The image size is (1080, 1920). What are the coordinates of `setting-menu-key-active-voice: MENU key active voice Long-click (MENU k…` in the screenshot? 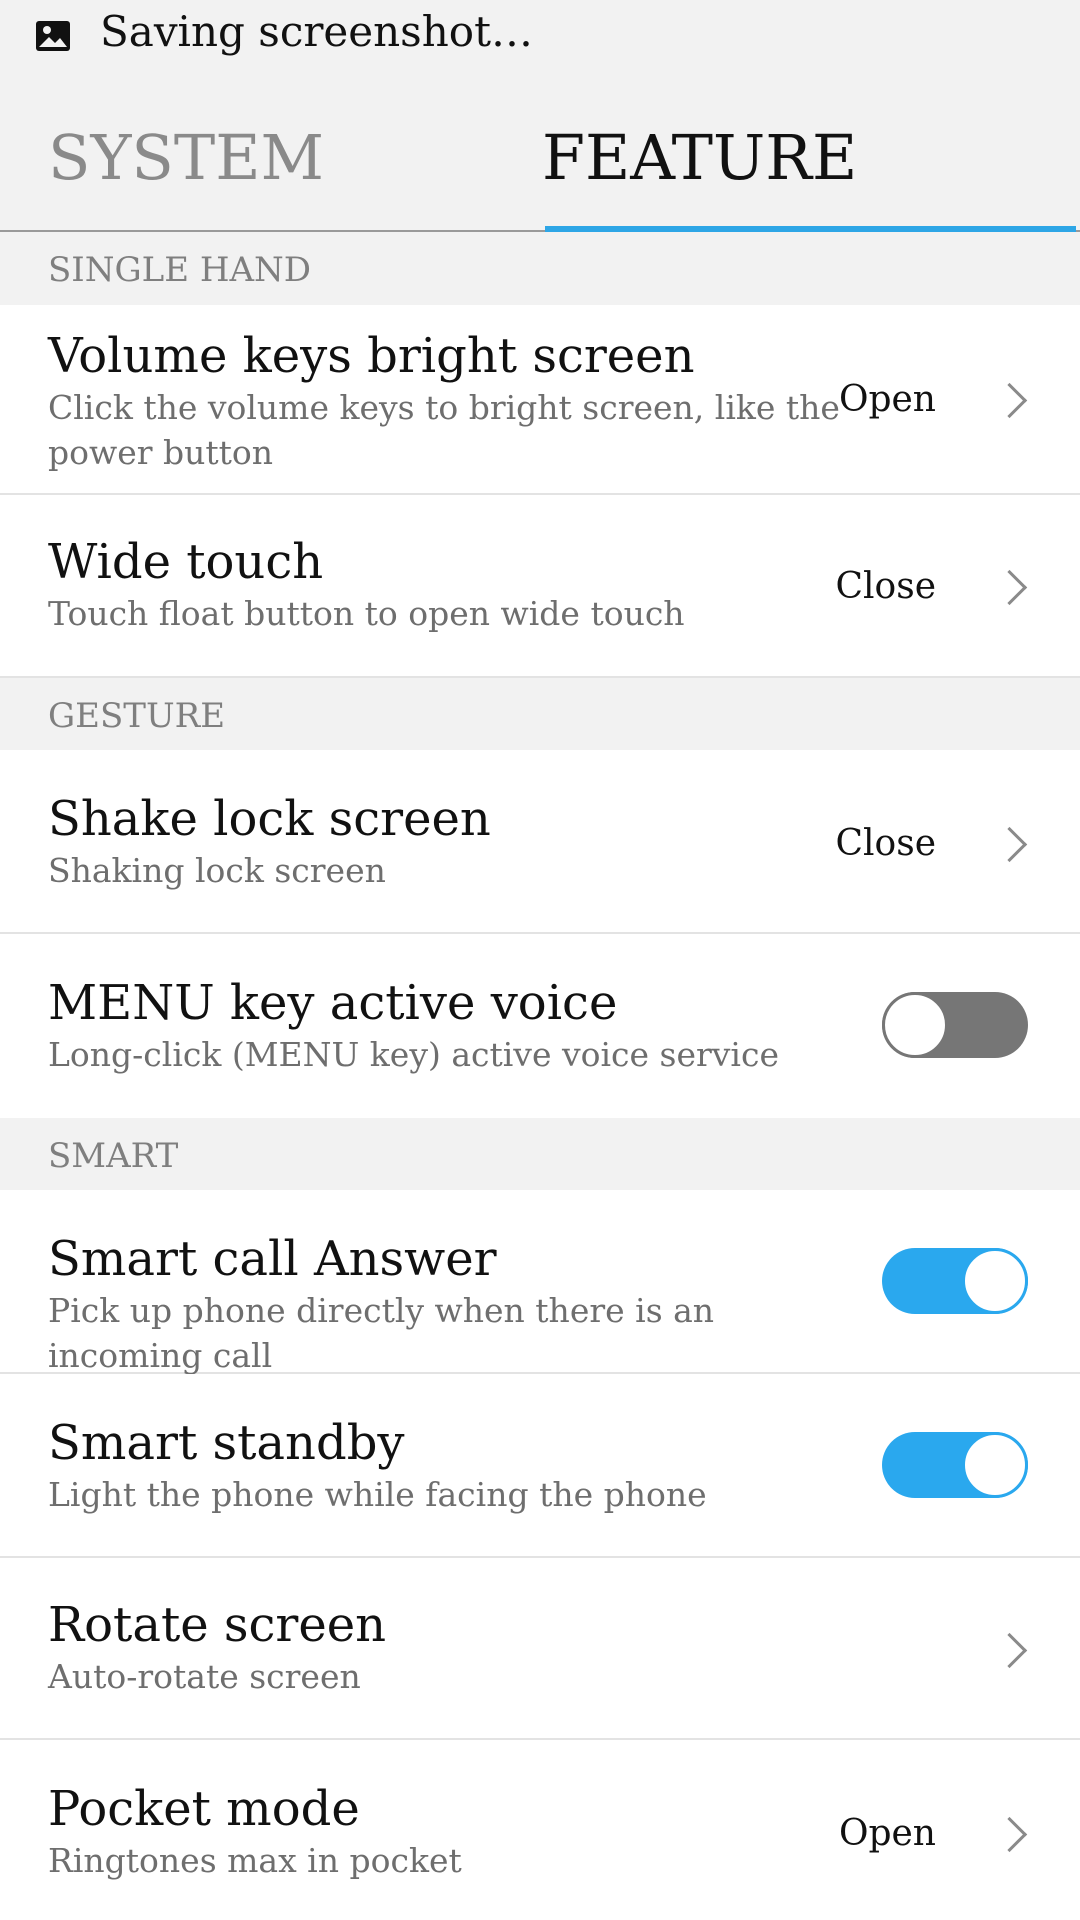 It's located at (540, 1026).